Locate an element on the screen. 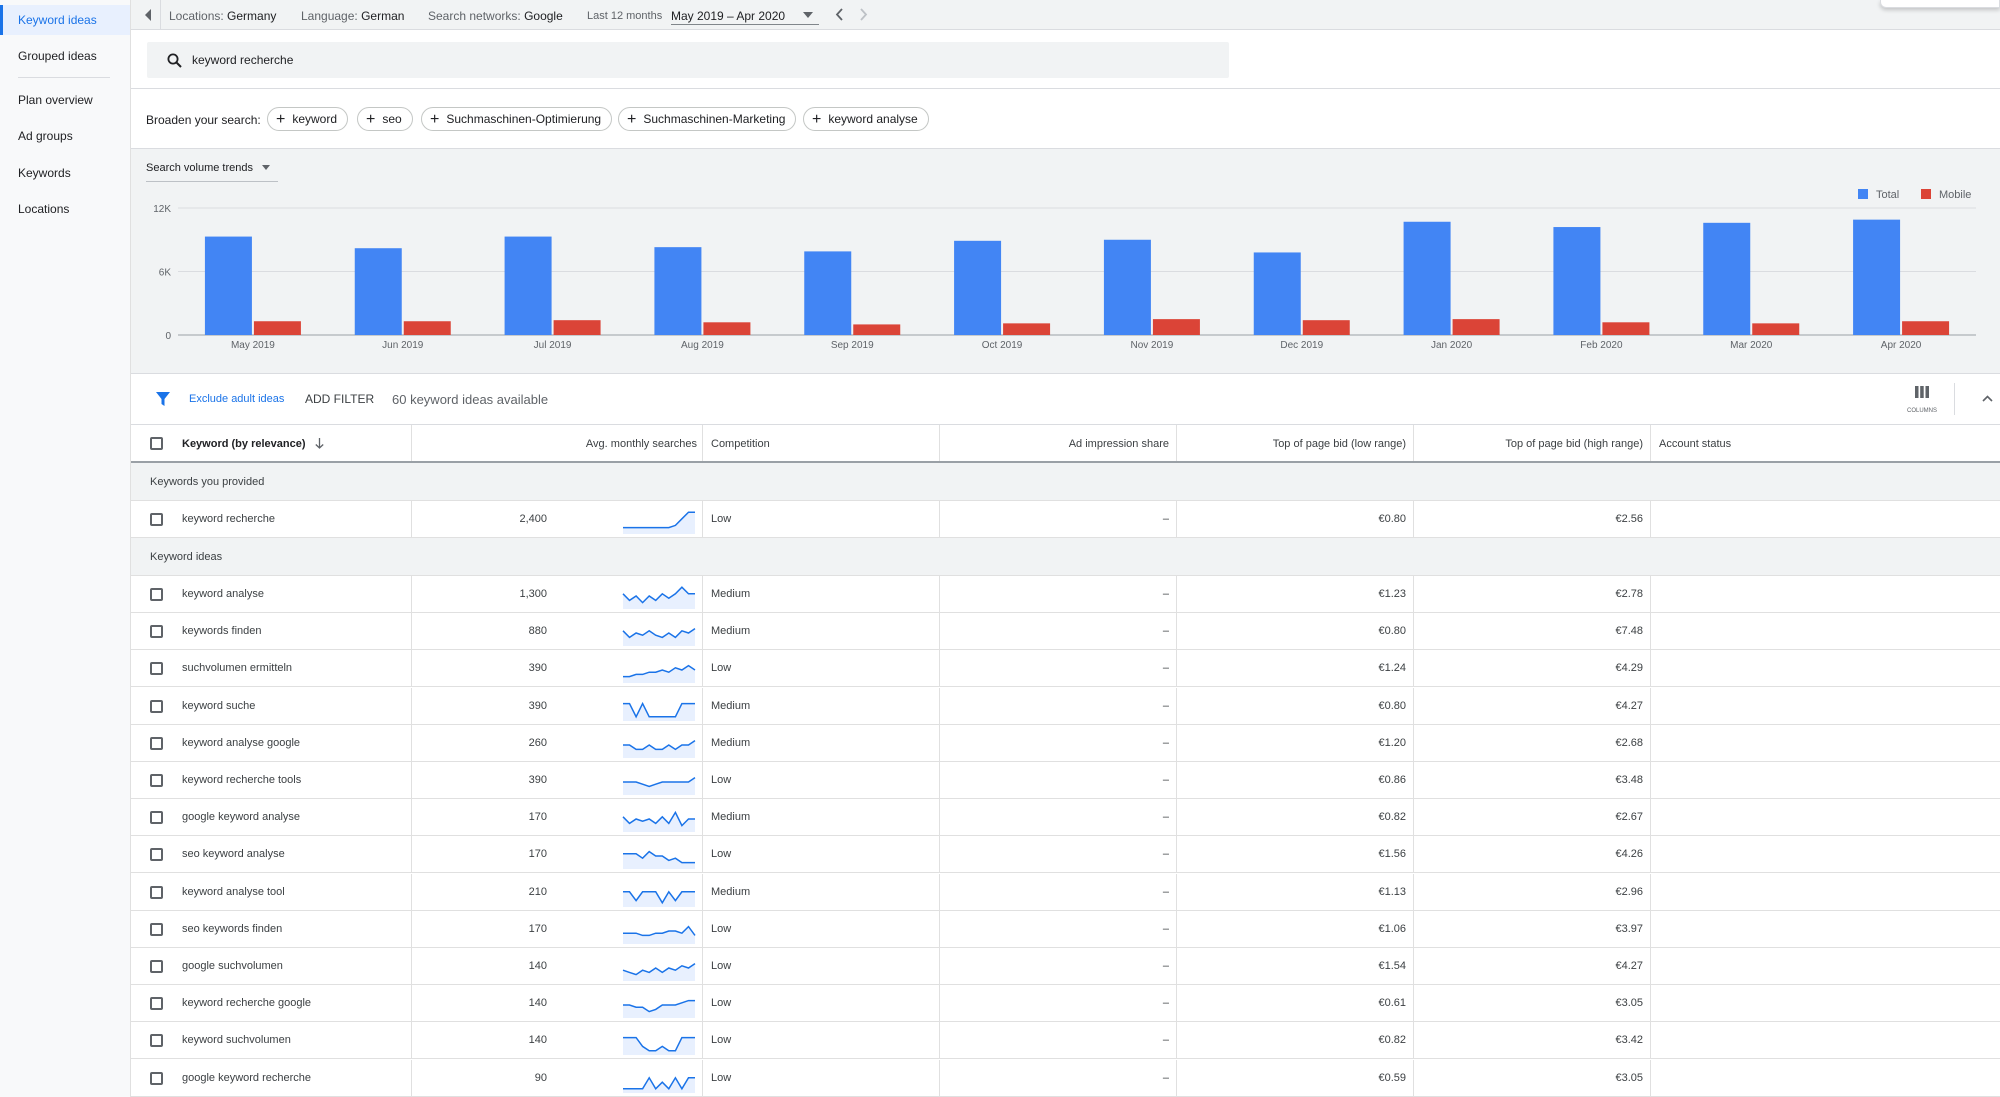 Image resolution: width=2000 pixels, height=1097 pixels. broaden-chip-keyword-analyse: + keyword analyse is located at coordinates (866, 119).